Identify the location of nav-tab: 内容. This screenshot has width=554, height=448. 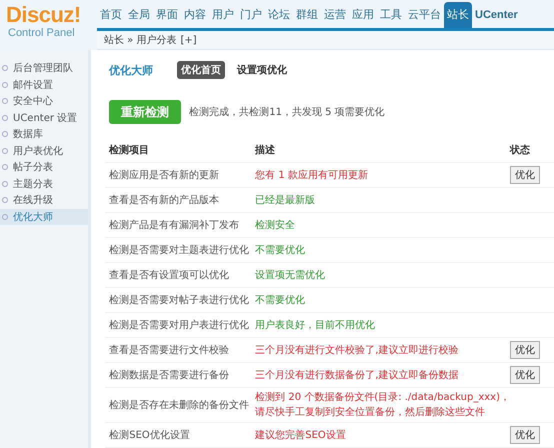
(195, 15).